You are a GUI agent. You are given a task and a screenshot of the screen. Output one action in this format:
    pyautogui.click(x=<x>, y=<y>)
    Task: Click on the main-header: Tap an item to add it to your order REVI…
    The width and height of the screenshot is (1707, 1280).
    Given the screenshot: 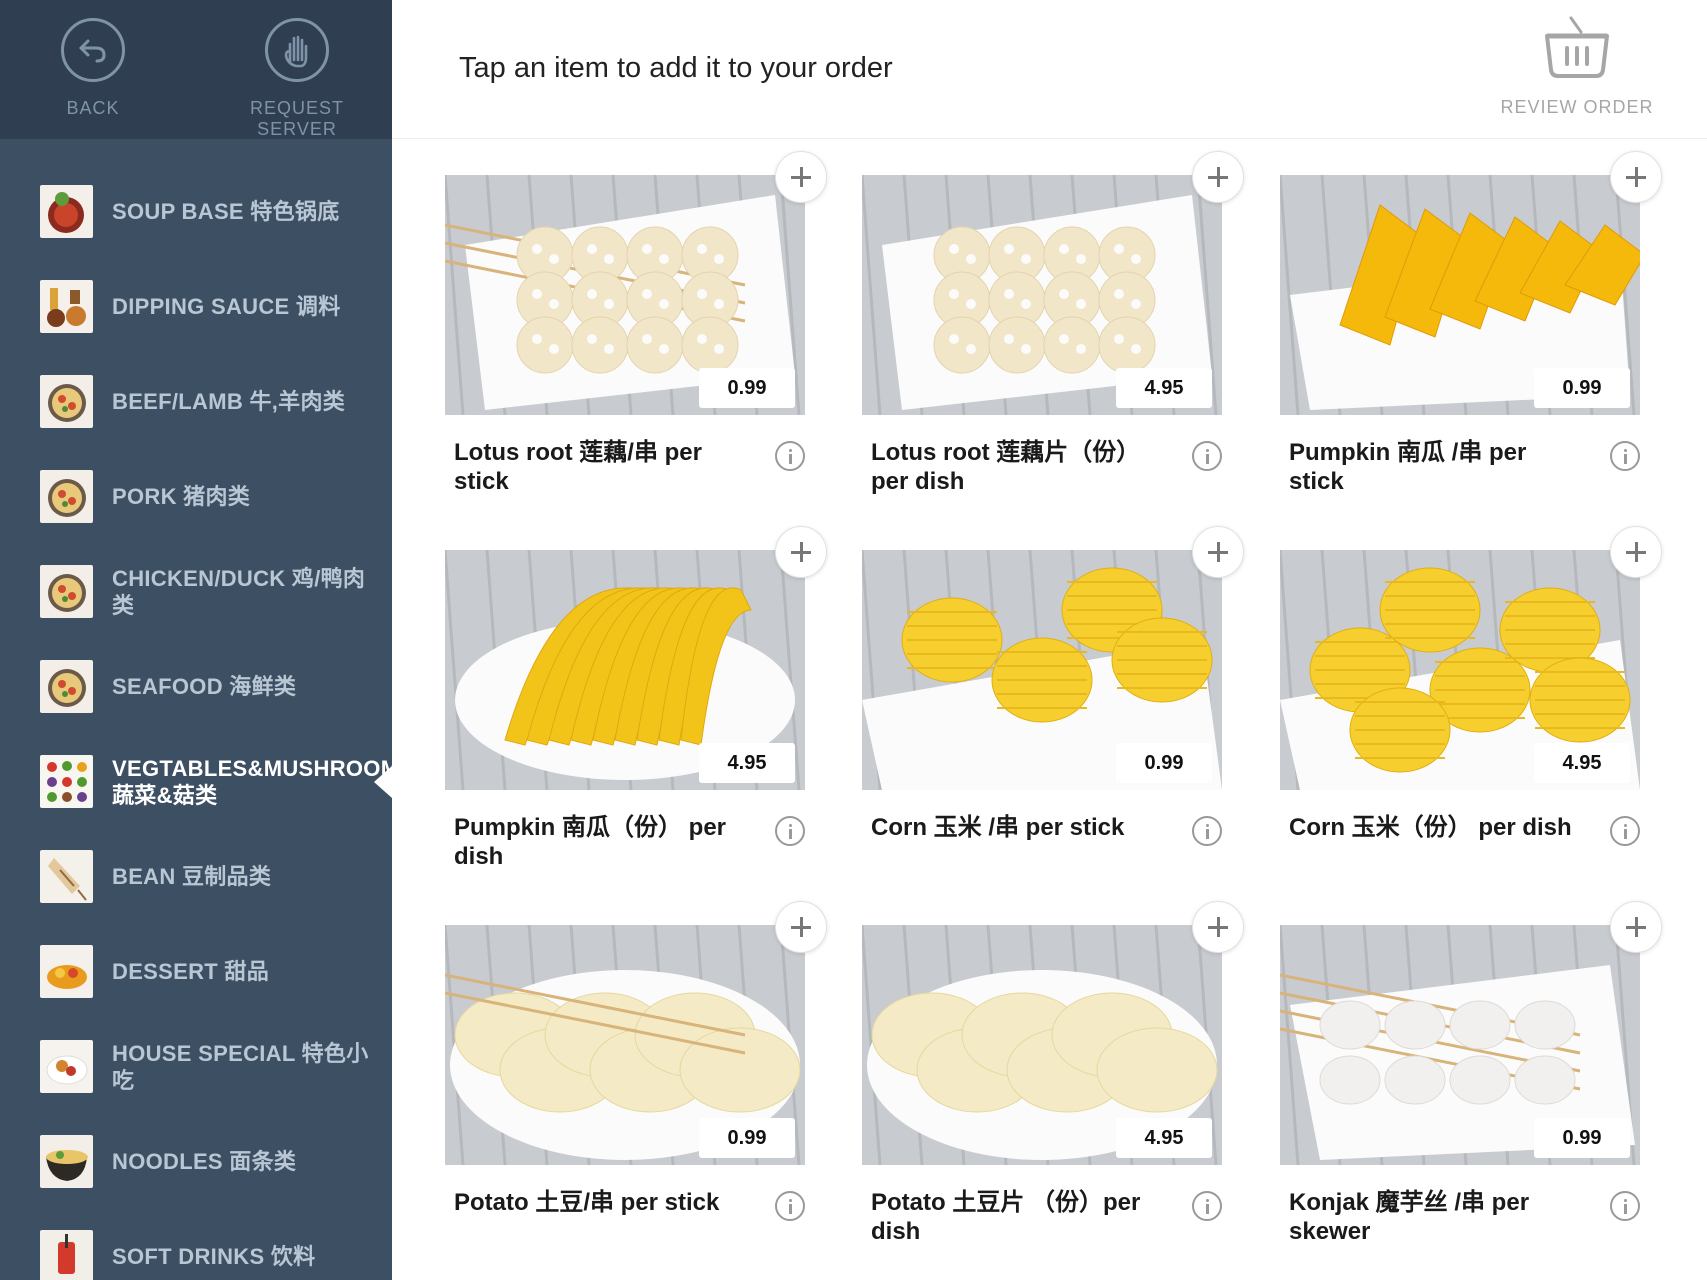 What is the action you would take?
    pyautogui.click(x=1049, y=69)
    